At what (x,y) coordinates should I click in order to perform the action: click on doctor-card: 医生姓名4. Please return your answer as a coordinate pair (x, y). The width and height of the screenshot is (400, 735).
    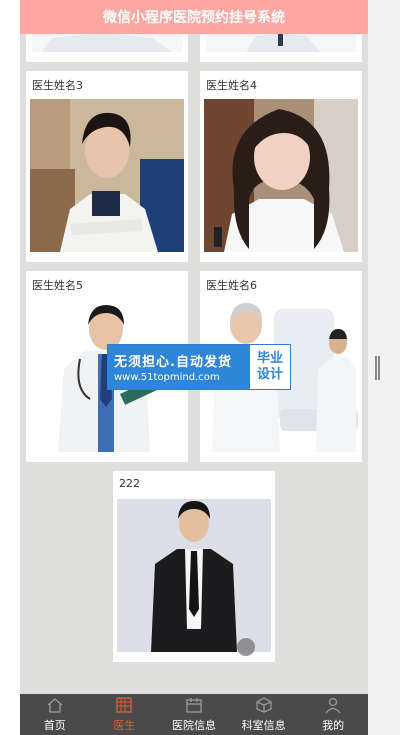
    Looking at the image, I should click on (281, 166).